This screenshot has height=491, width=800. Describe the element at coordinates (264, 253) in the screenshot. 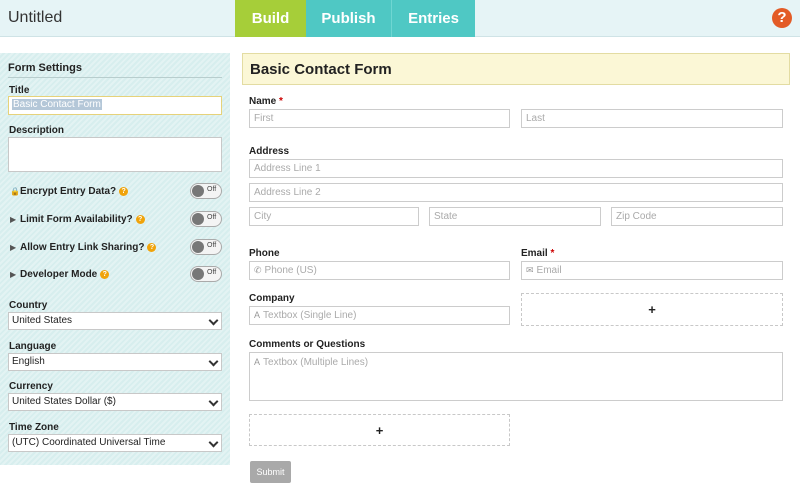

I see `phone-label: Phone` at that location.